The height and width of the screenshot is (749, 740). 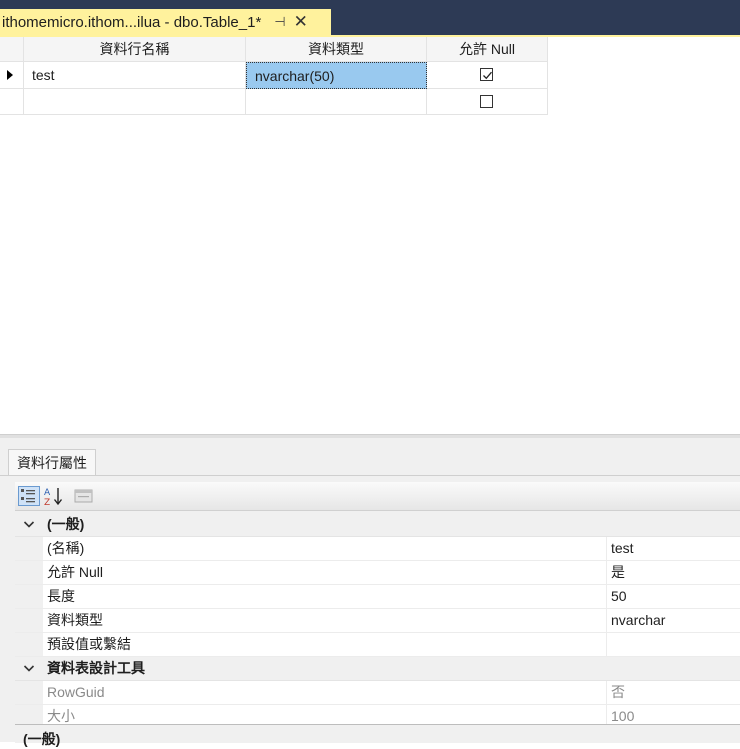 What do you see at coordinates (66, 548) in the screenshot?
I see `property-name: (名稱)` at bounding box center [66, 548].